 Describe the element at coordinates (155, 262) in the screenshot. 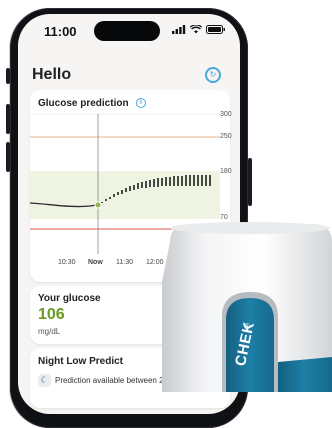

I see `x-tick-1200: 12:00` at that location.